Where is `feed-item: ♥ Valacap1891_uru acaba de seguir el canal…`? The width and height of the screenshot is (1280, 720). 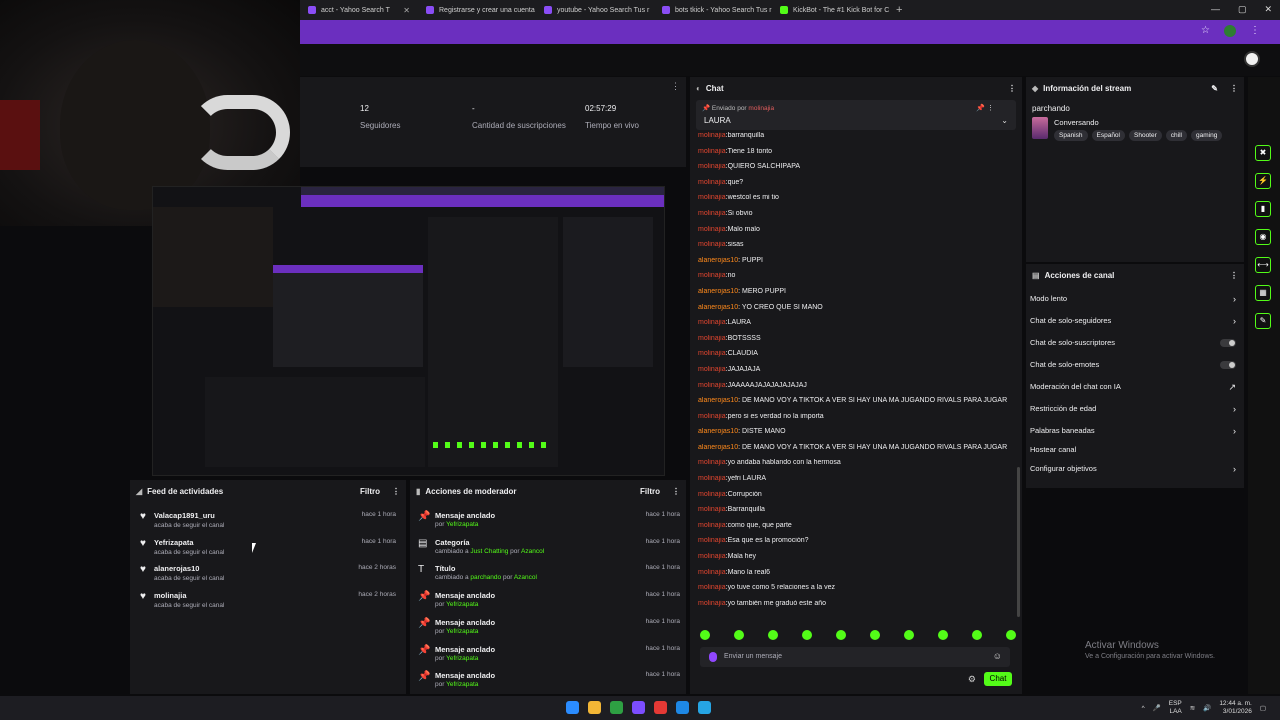 feed-item: ♥ Valacap1891_uru acaba de seguir el canal… is located at coordinates (268, 523).